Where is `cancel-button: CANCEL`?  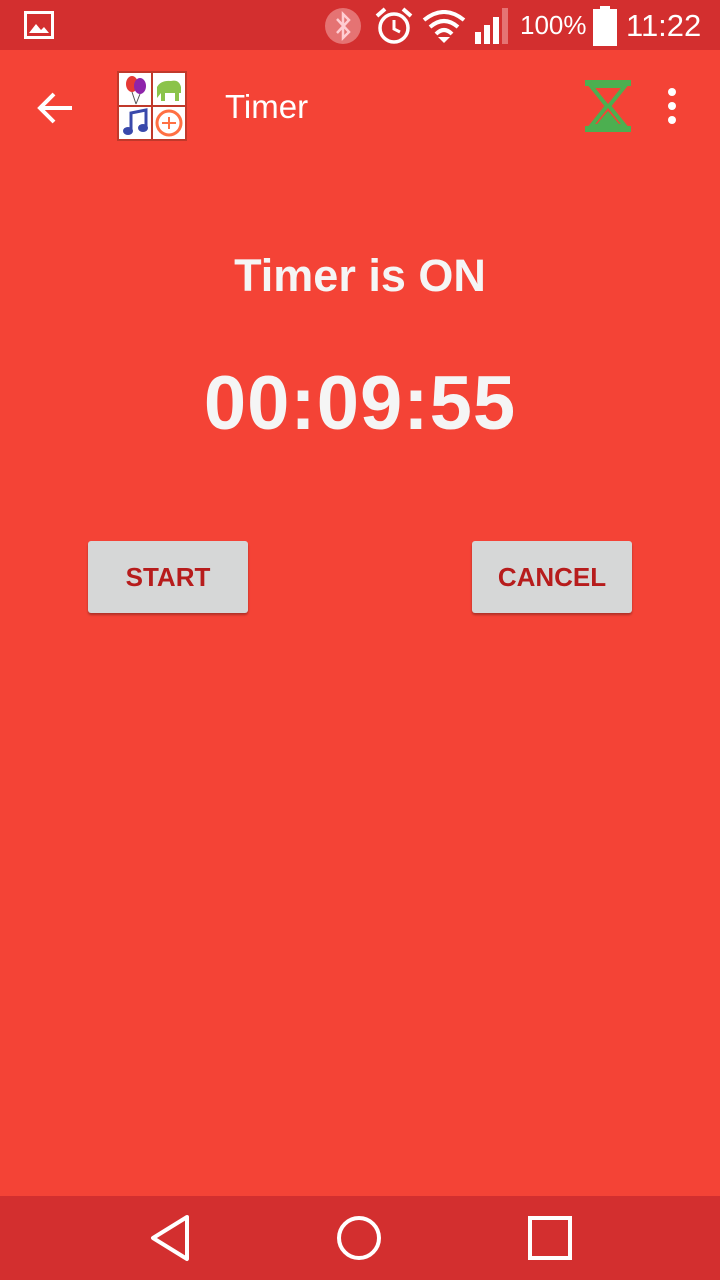
cancel-button: CANCEL is located at coordinates (552, 577).